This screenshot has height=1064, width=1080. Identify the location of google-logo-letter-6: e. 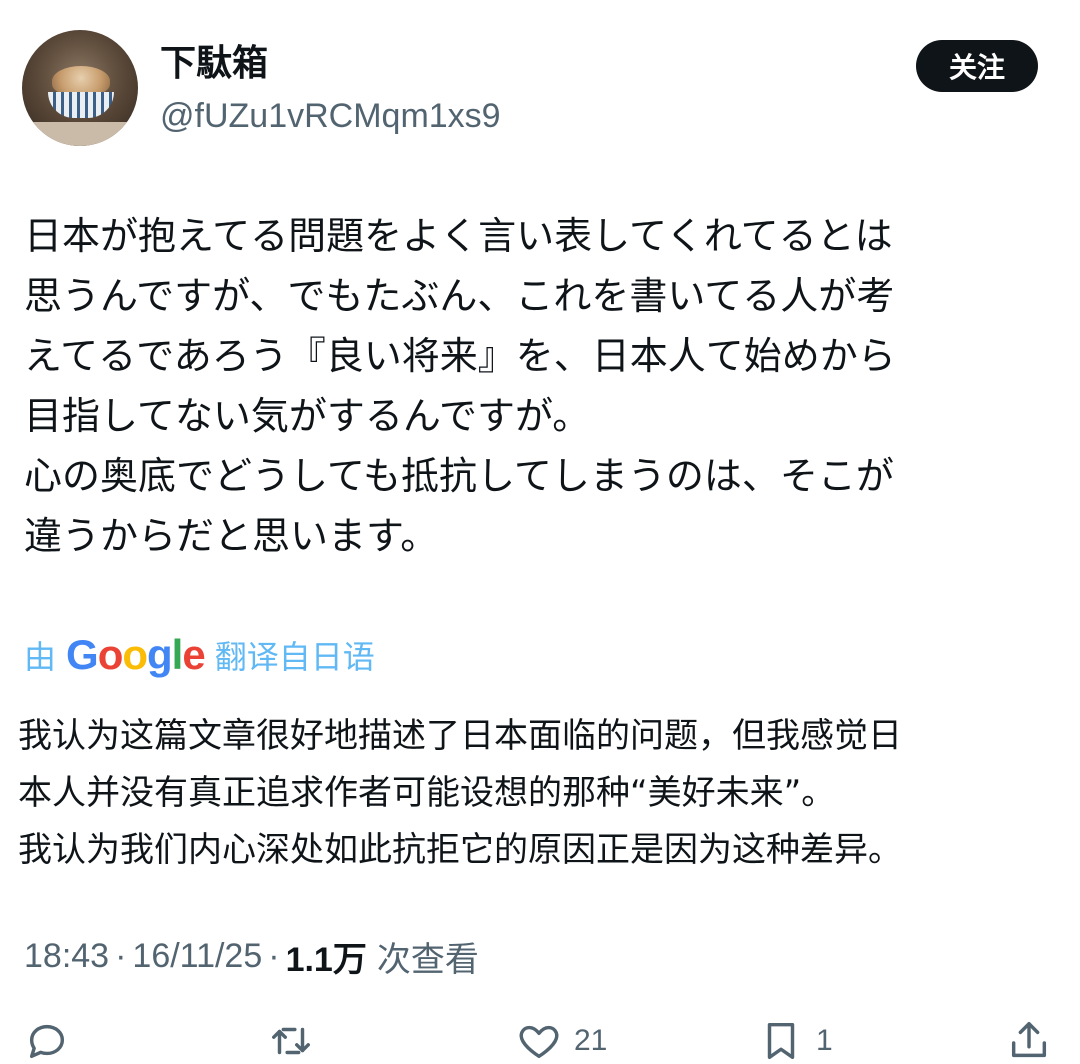
(193, 654).